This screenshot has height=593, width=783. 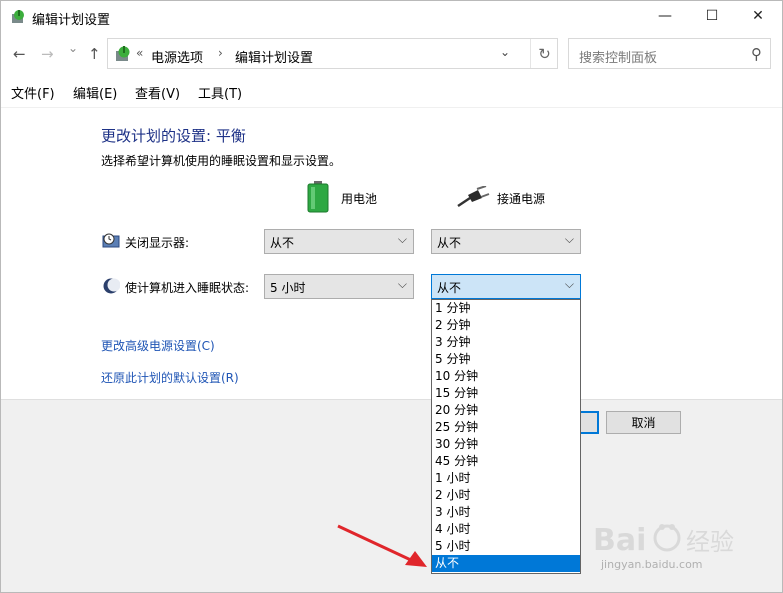 What do you see at coordinates (382, 545) in the screenshot?
I see `red-arrow-annotation` at bounding box center [382, 545].